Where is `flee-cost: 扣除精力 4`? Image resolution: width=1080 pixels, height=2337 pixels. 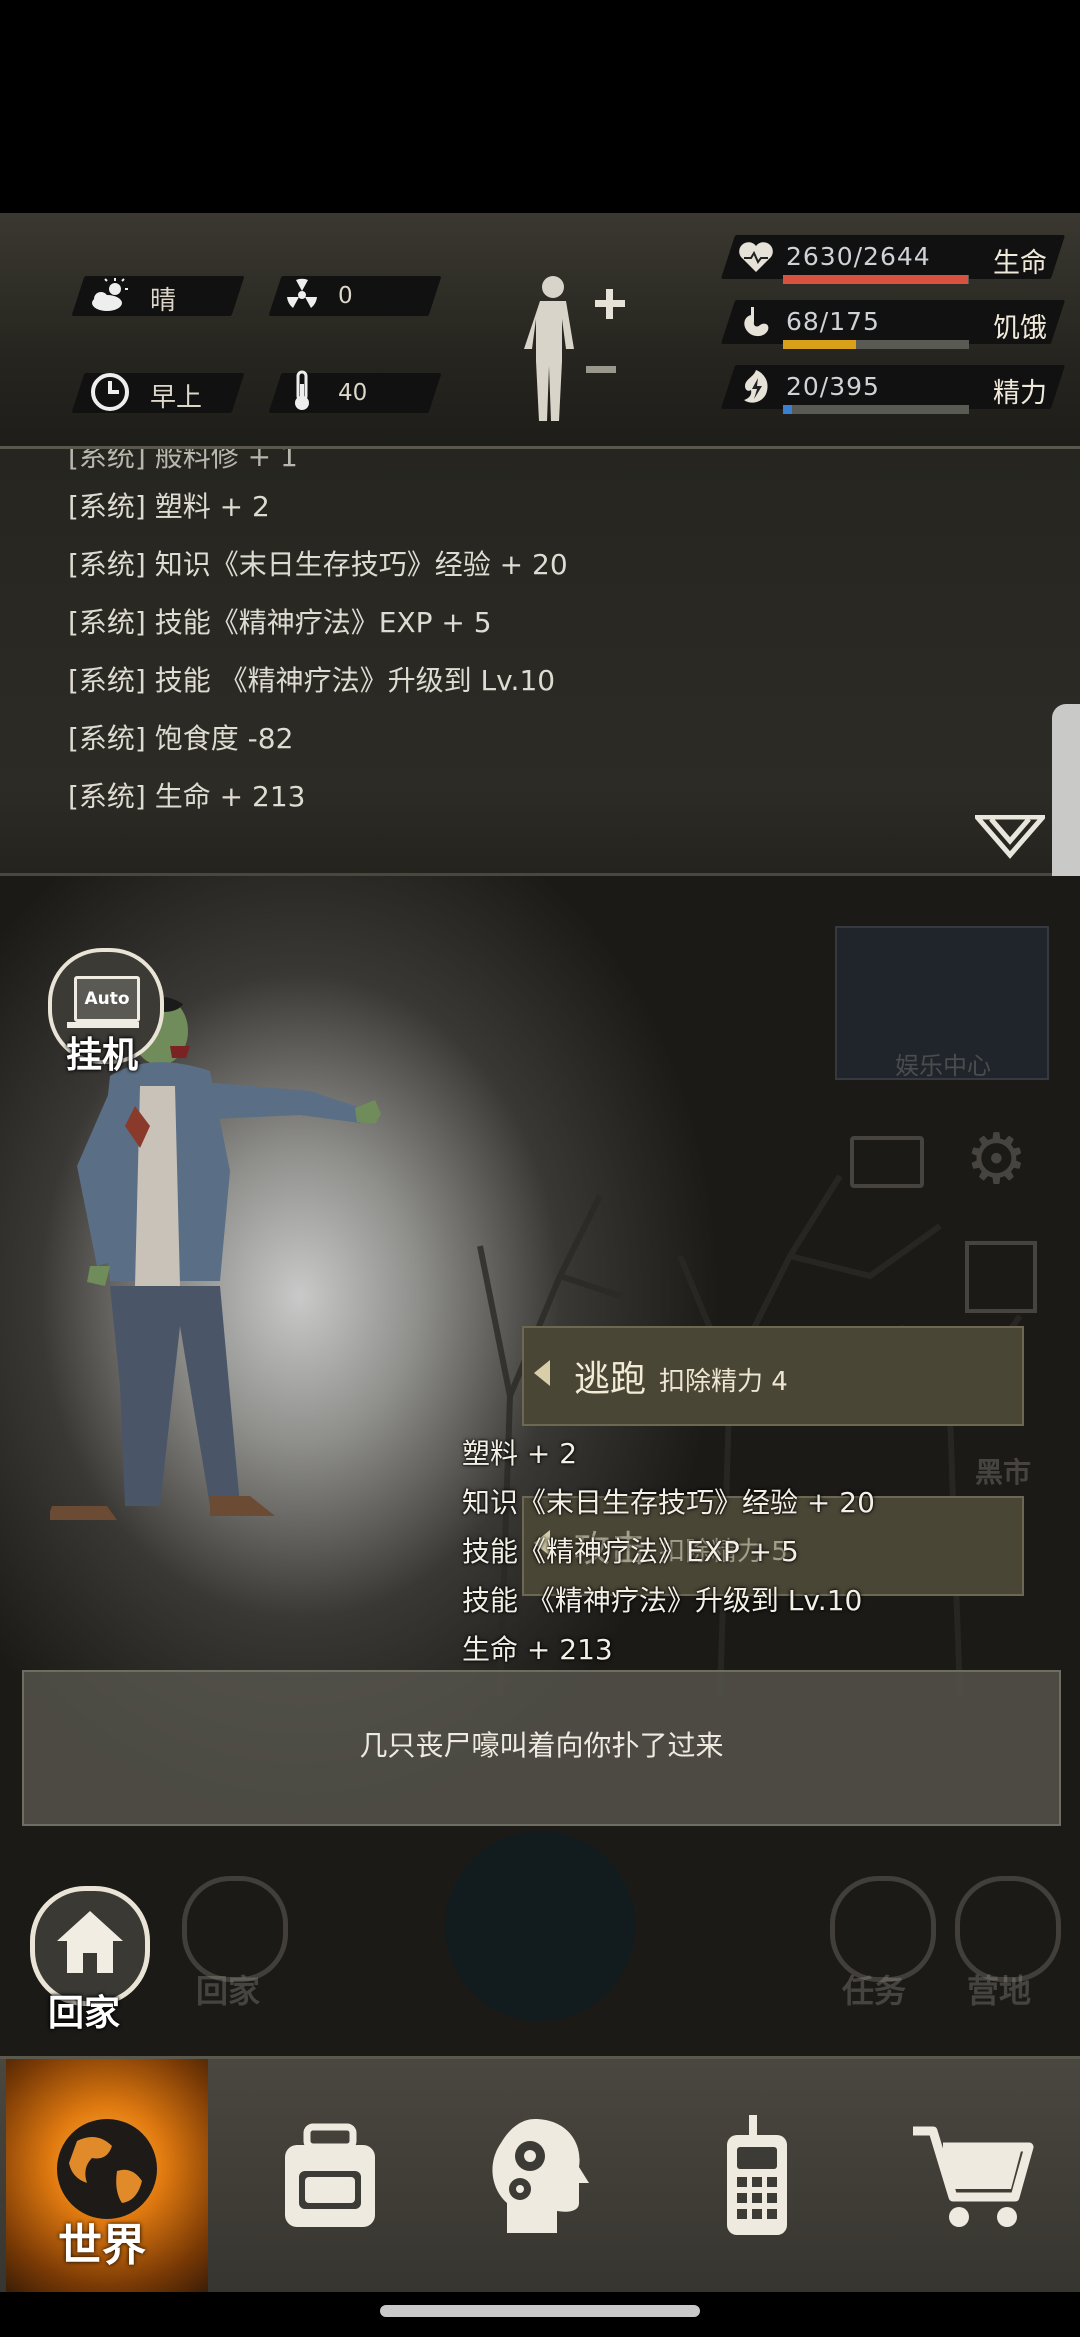 flee-cost: 扣除精力 4 is located at coordinates (723, 1382).